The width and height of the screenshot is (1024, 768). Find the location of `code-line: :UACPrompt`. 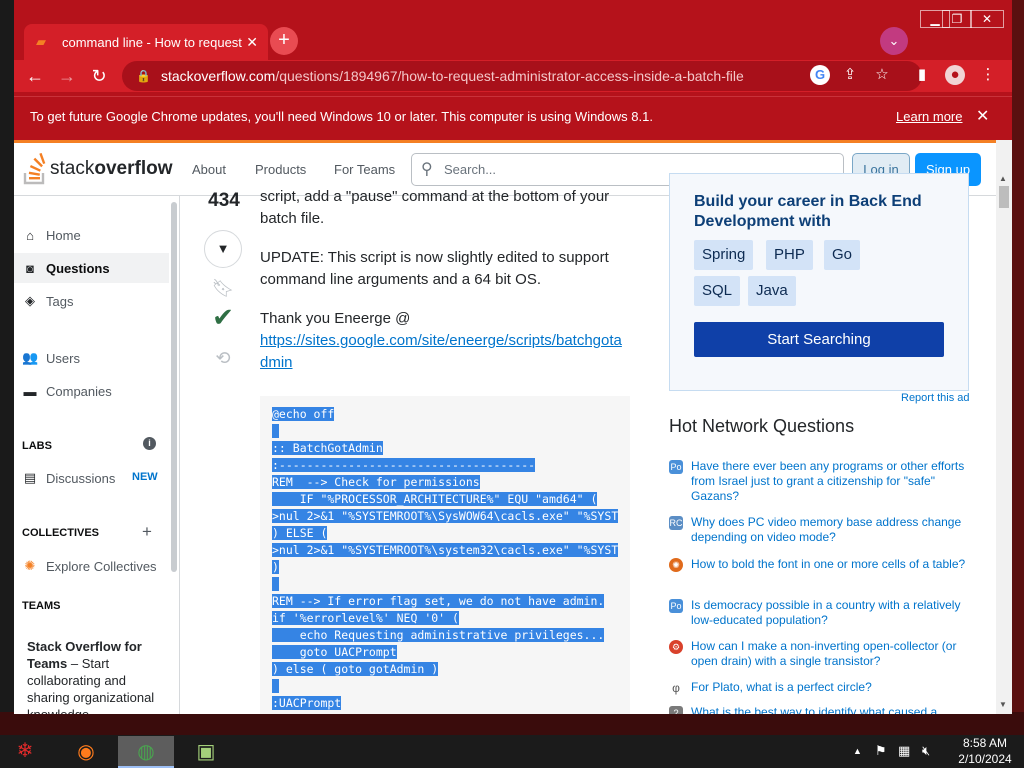

code-line: :UACPrompt is located at coordinates (451, 703).